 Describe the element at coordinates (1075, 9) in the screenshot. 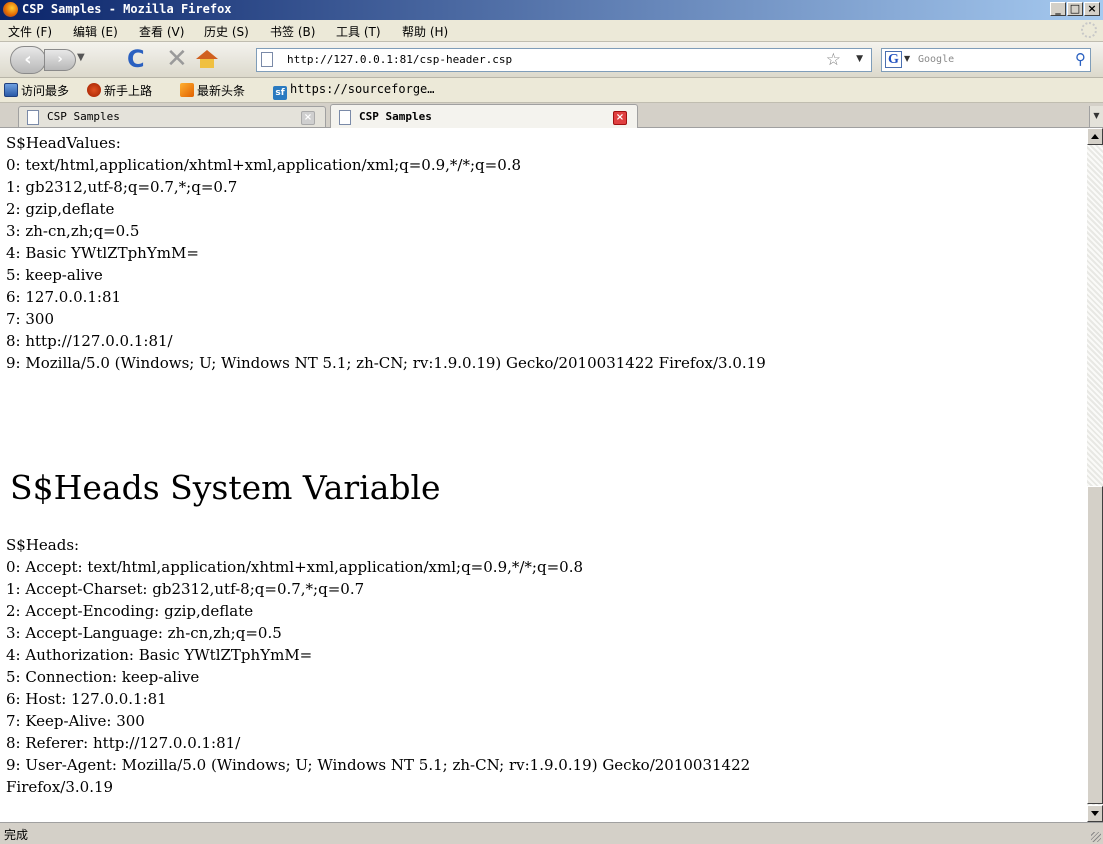

I see `maximize-button: □` at that location.